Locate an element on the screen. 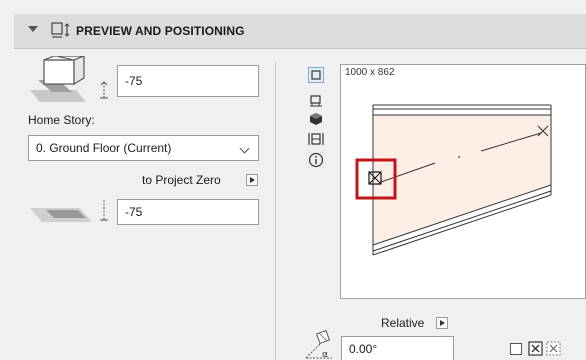  chevron-down-icon is located at coordinates (244, 148).